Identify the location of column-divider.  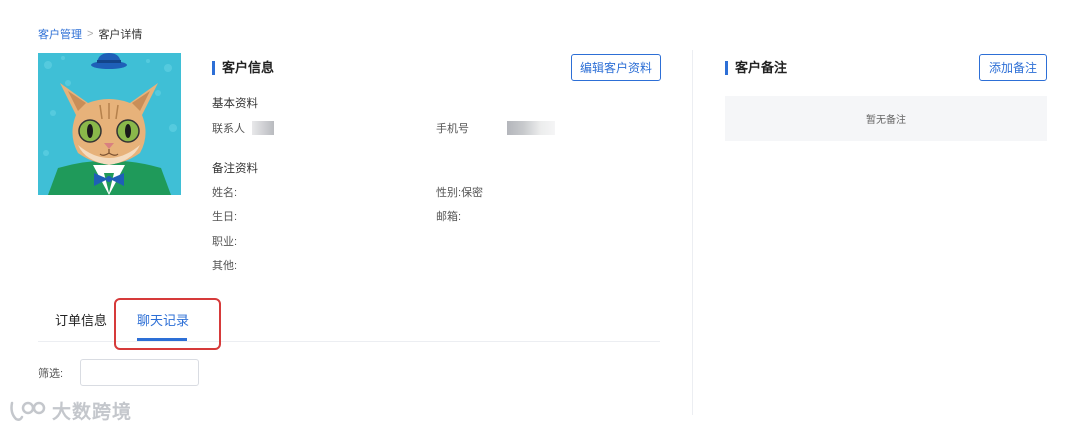
(692, 232).